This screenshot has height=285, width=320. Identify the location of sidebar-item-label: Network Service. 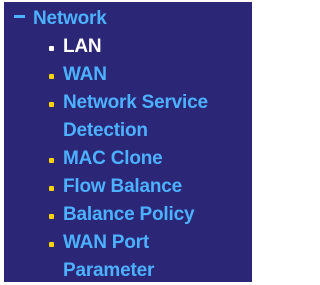
(135, 102).